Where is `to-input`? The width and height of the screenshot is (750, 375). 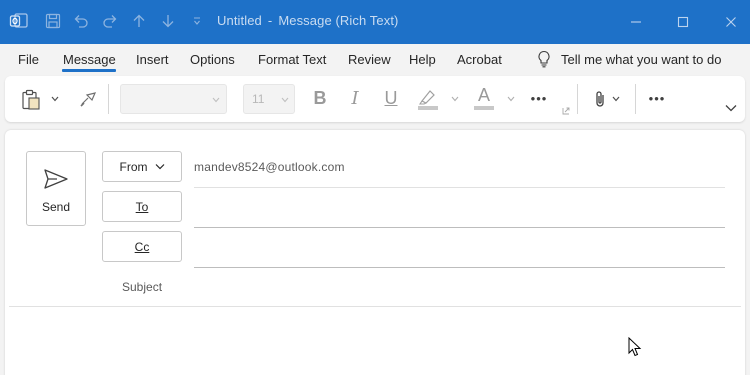
to-input is located at coordinates (459, 209).